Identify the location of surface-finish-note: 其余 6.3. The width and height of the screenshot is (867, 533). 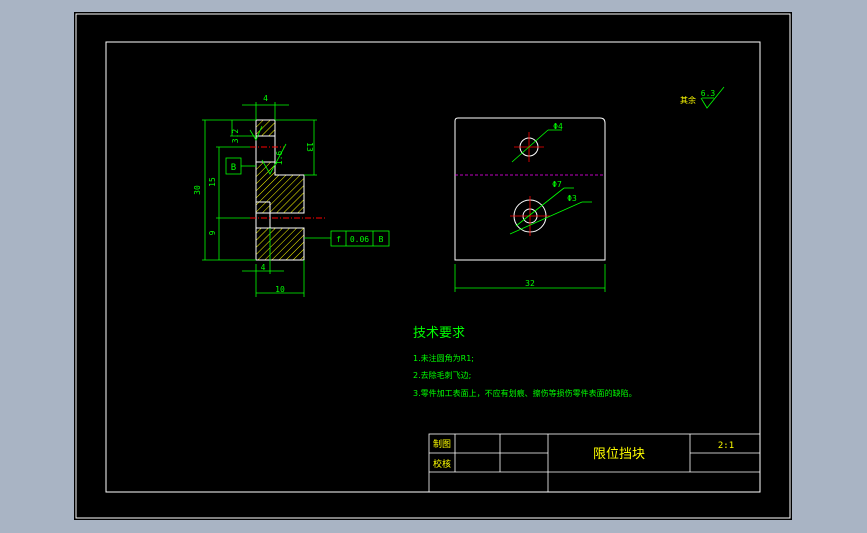
(702, 97).